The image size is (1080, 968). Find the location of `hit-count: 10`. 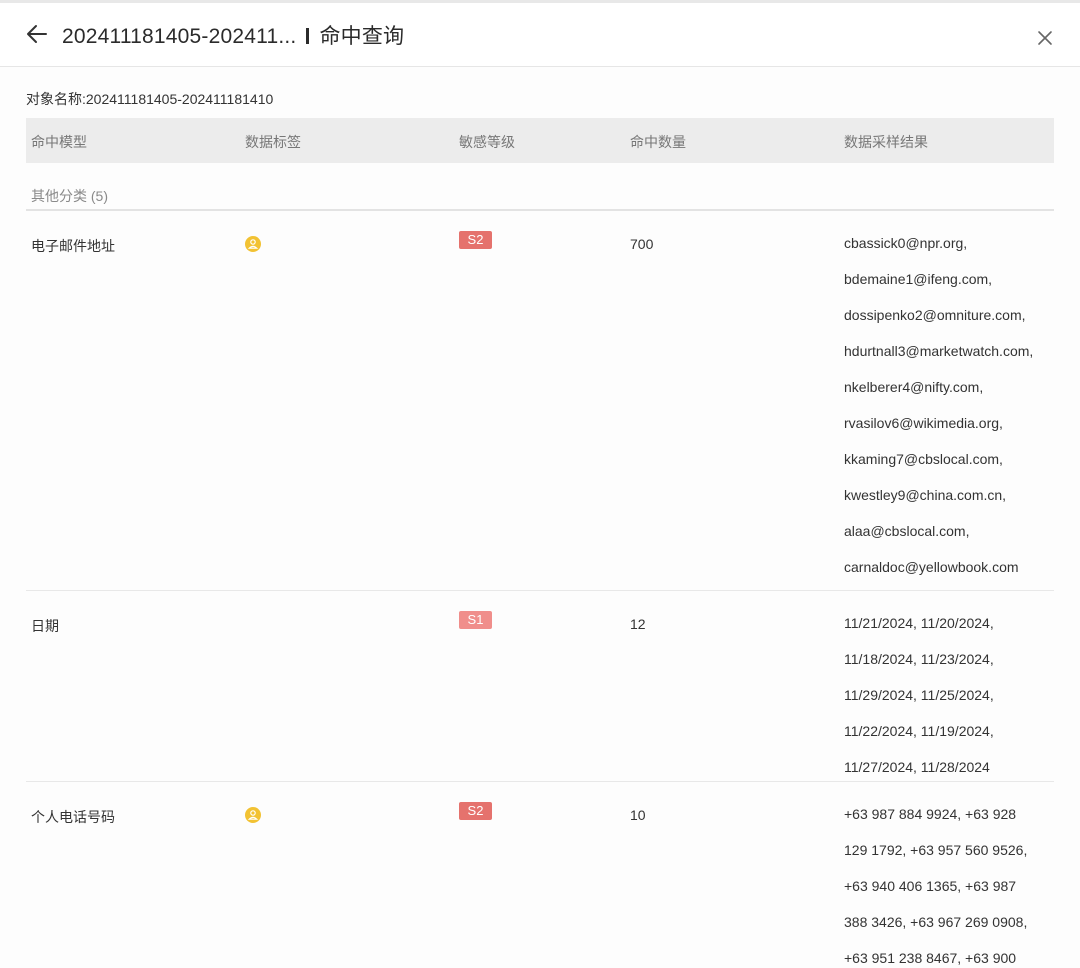

hit-count: 10 is located at coordinates (638, 815).